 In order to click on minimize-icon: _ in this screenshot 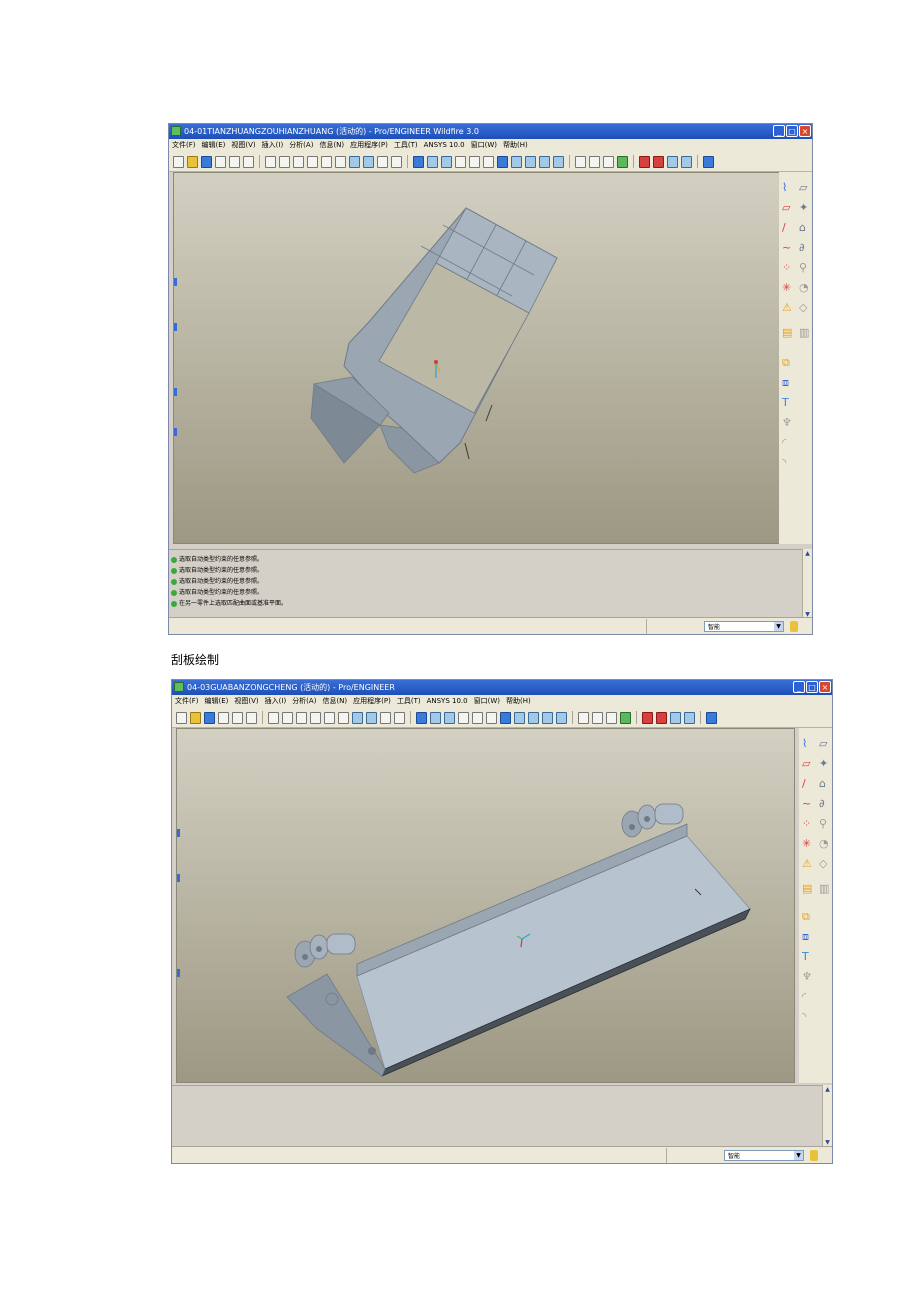, I will do `click(779, 131)`.